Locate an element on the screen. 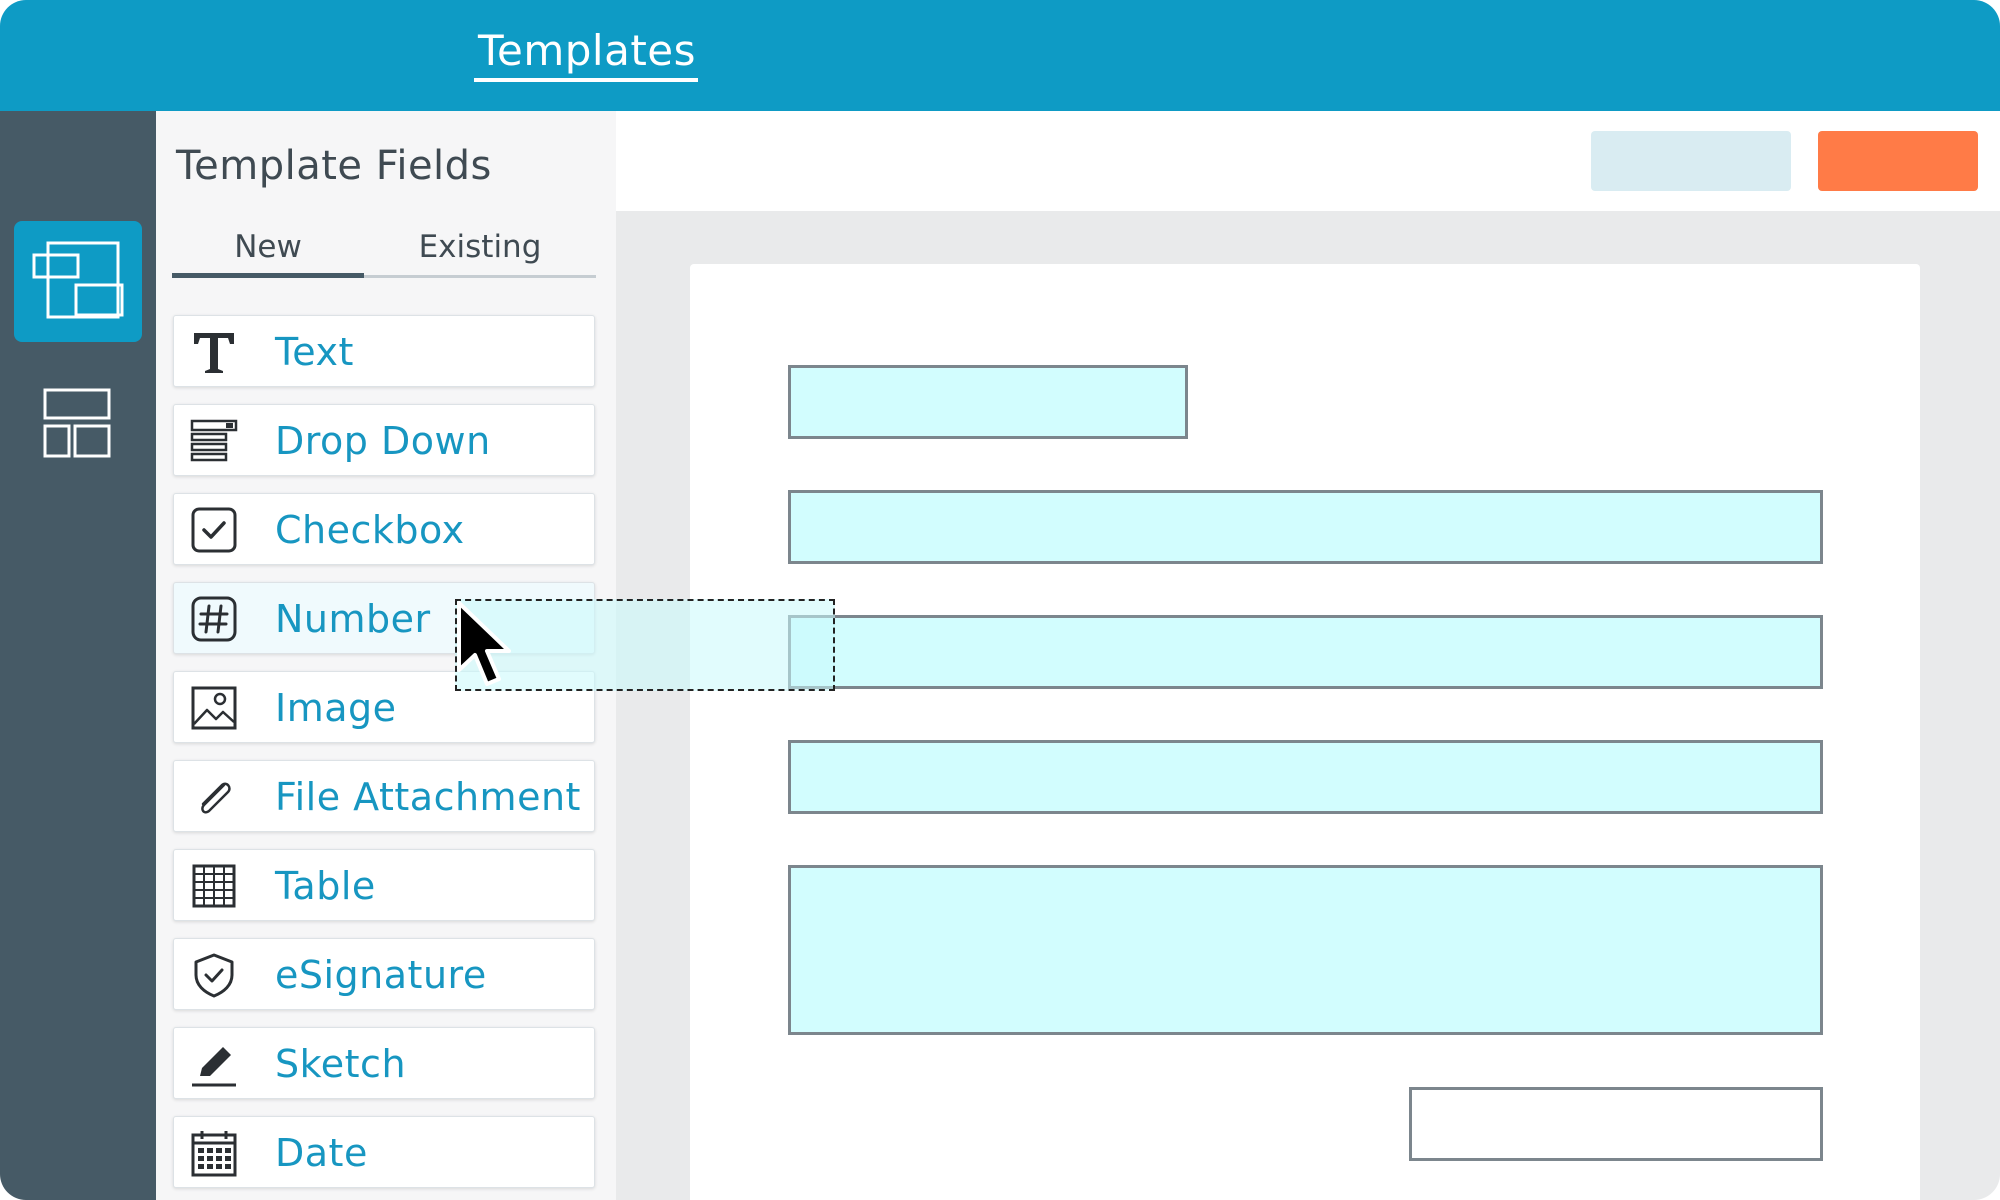 Image resolution: width=2000 pixels, height=1200 pixels. field-item-checkbox: Checkbox is located at coordinates (384, 529).